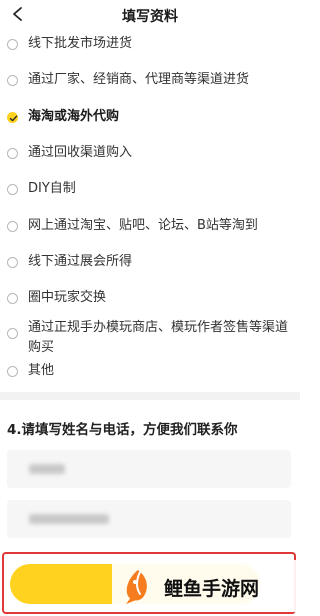 This screenshot has height=616, width=320. What do you see at coordinates (47, 469) in the screenshot?
I see `redacted-name` at bounding box center [47, 469].